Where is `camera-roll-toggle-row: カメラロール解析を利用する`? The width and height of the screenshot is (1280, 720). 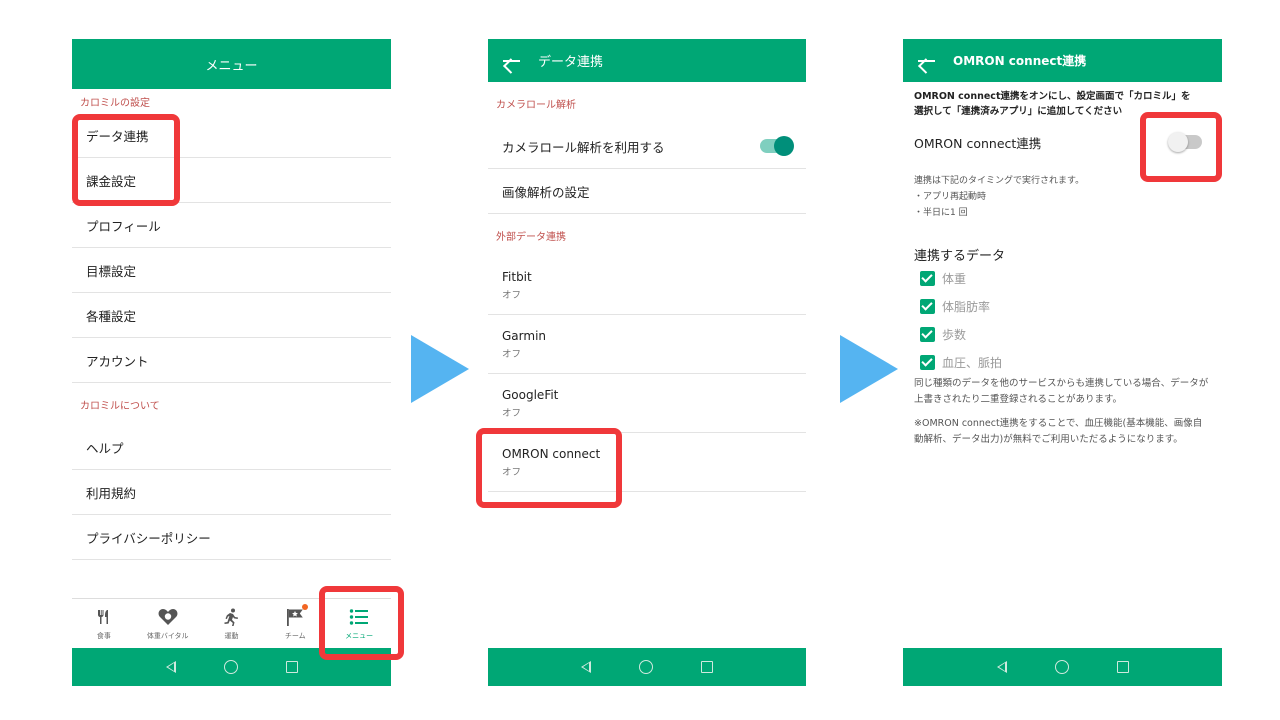 camera-roll-toggle-row: カメラロール解析を利用する is located at coordinates (647, 146).